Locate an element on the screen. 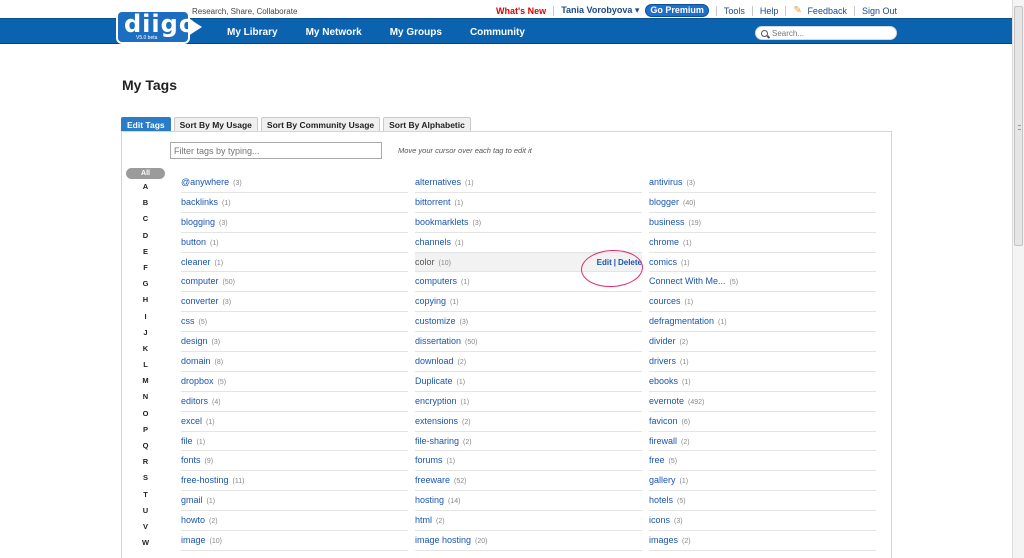 This screenshot has height=558, width=1024. tag-name: icons is located at coordinates (659, 520).